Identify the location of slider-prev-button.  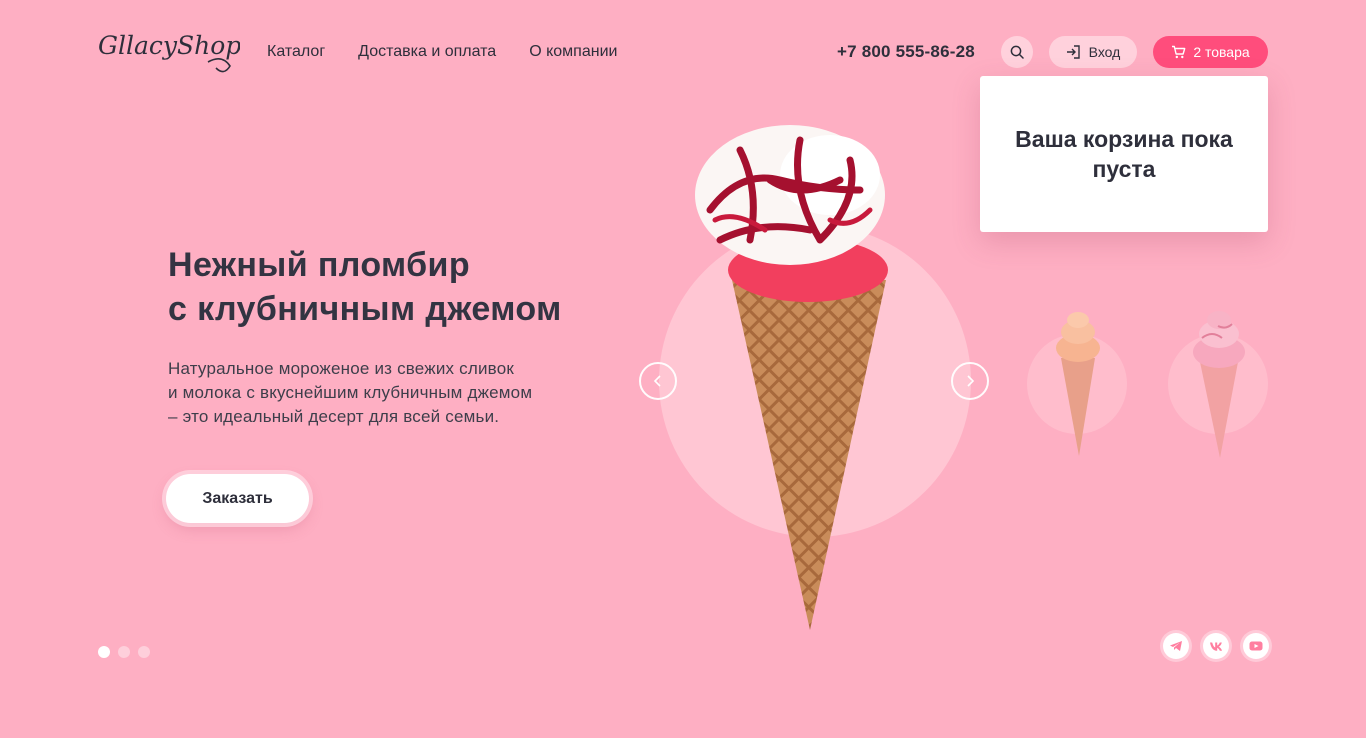
(658, 381).